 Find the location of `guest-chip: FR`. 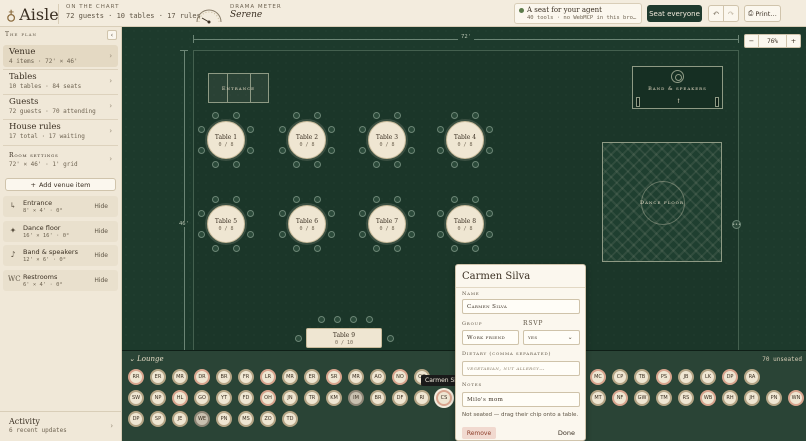

guest-chip: FR is located at coordinates (246, 377).